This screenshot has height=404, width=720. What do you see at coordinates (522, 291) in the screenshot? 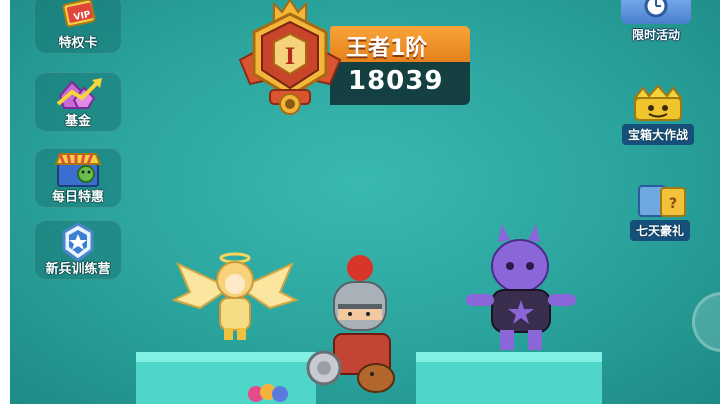
I see `purple-demon-character` at bounding box center [522, 291].